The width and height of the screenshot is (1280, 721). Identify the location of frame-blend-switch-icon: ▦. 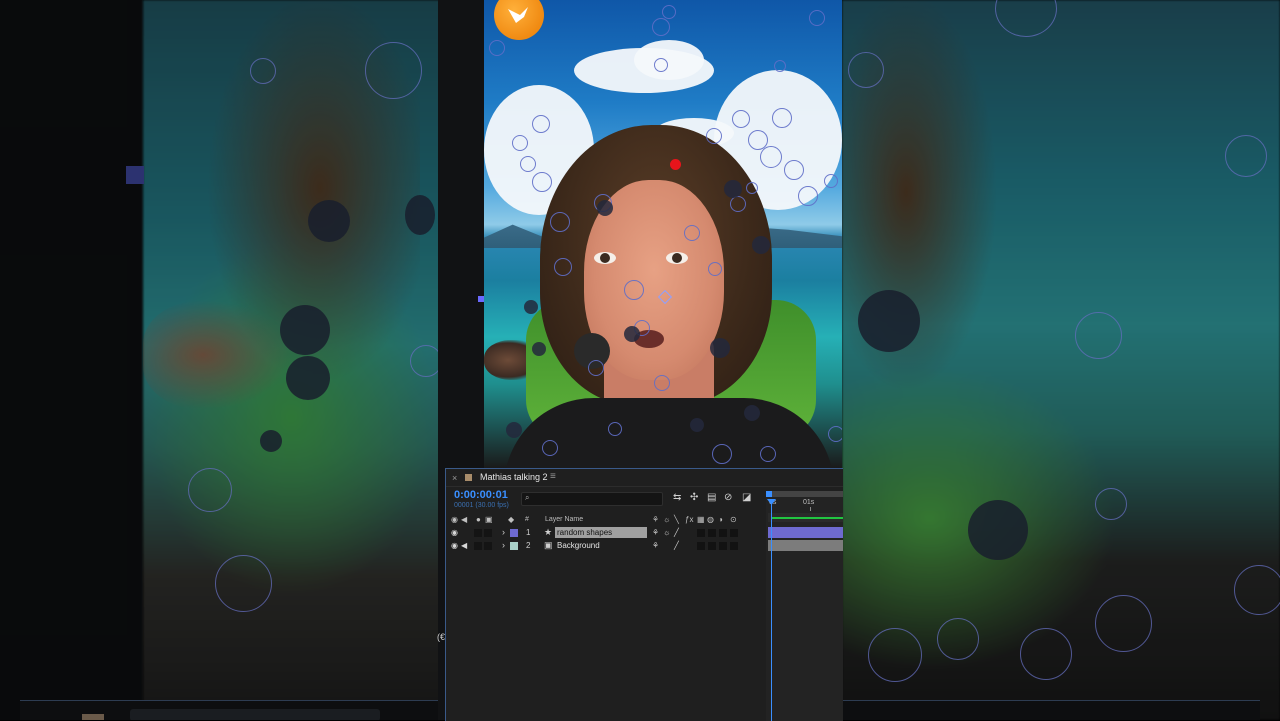
(701, 519).